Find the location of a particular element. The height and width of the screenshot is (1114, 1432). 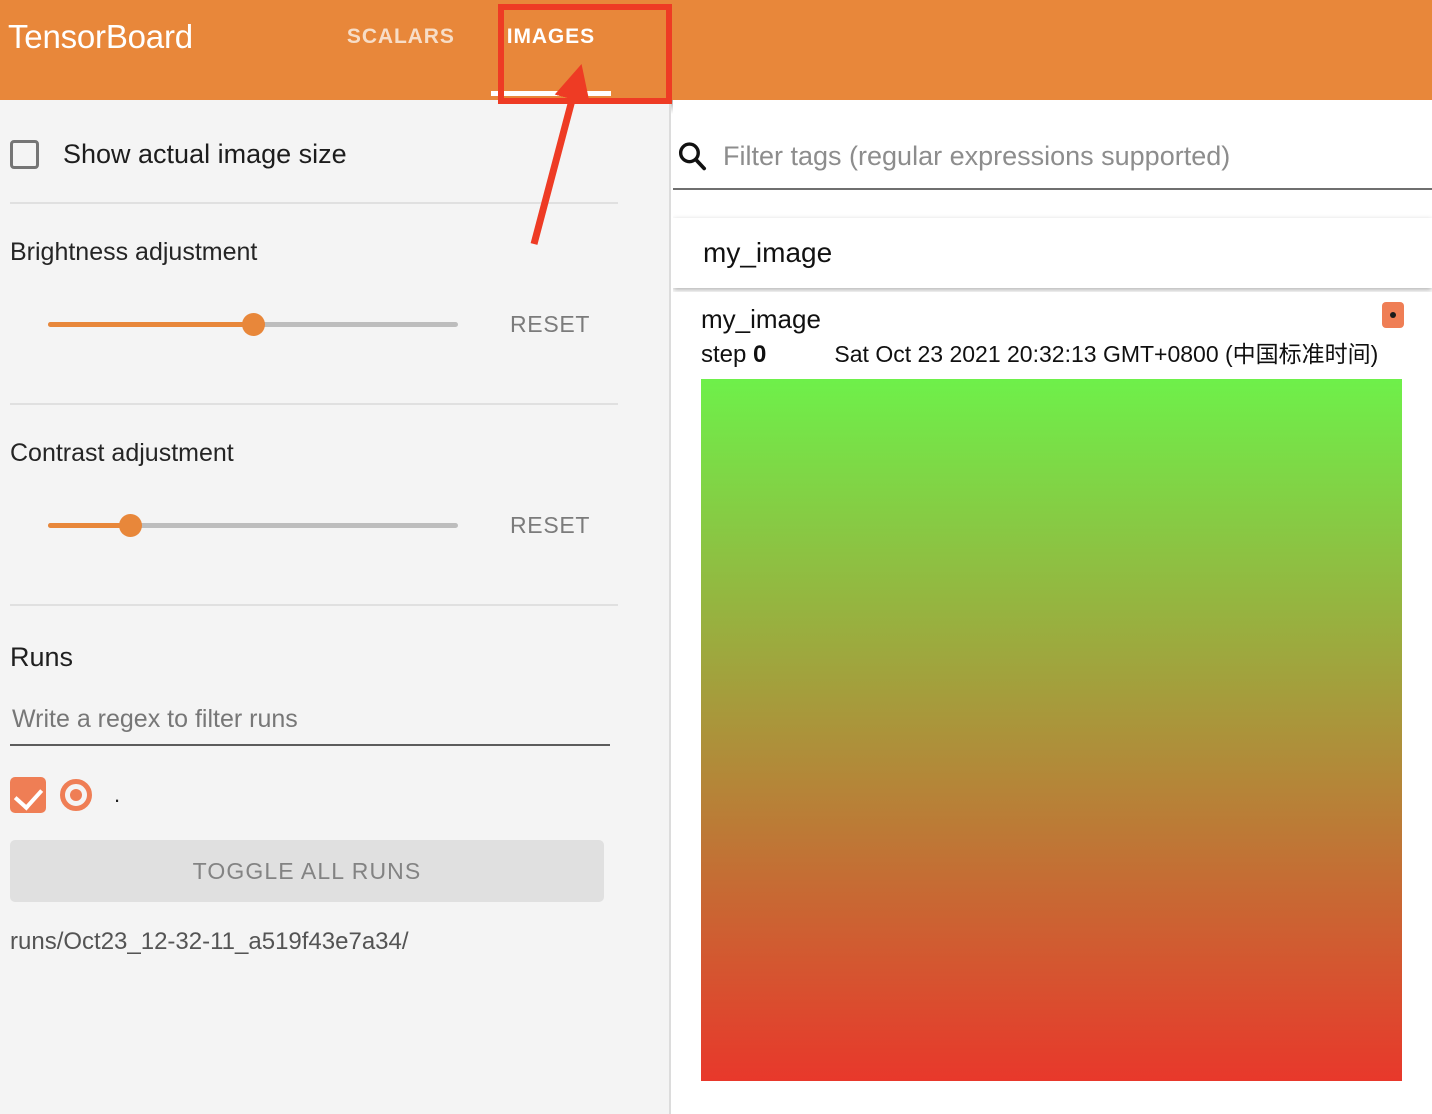

runs-filter-input is located at coordinates (310, 725).